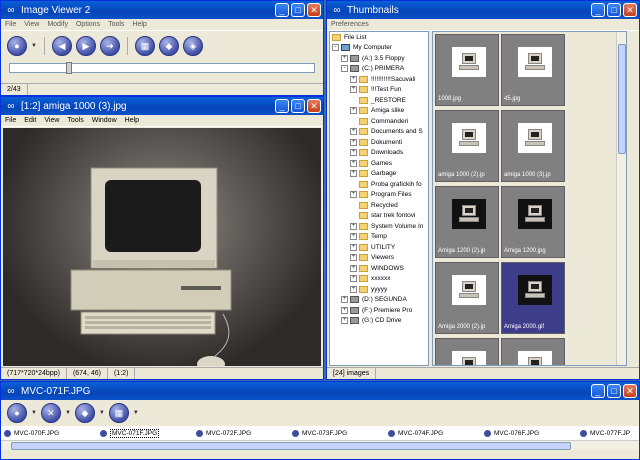 Image resolution: width=640 pixels, height=460 pixels. I want to click on tree-item: + (F:) Premiere Pro, so click(379, 310).